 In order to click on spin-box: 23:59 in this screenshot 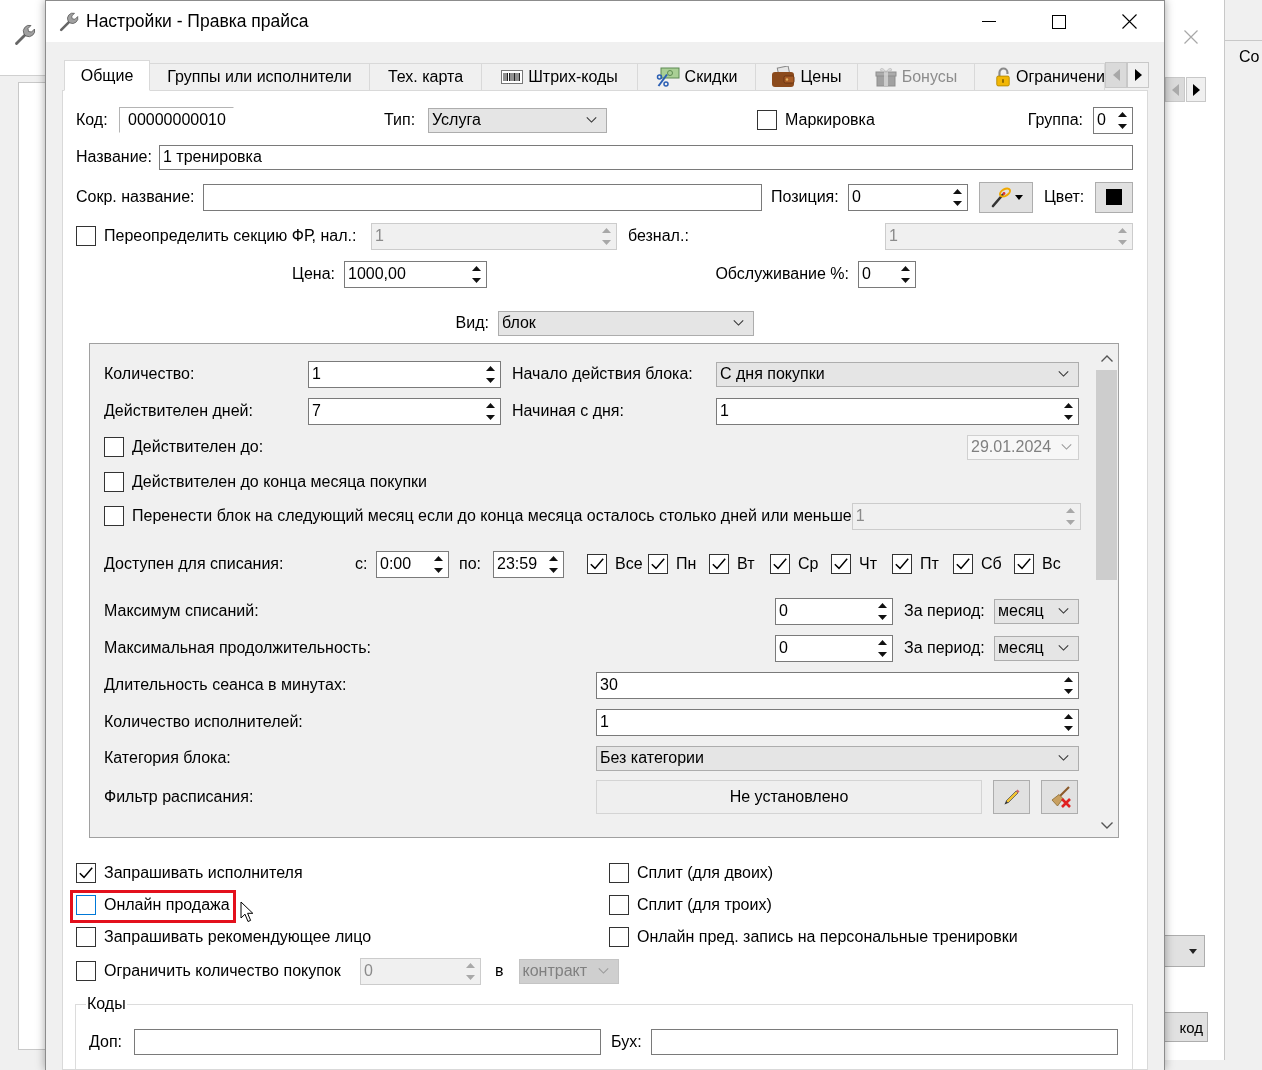, I will do `click(528, 564)`.